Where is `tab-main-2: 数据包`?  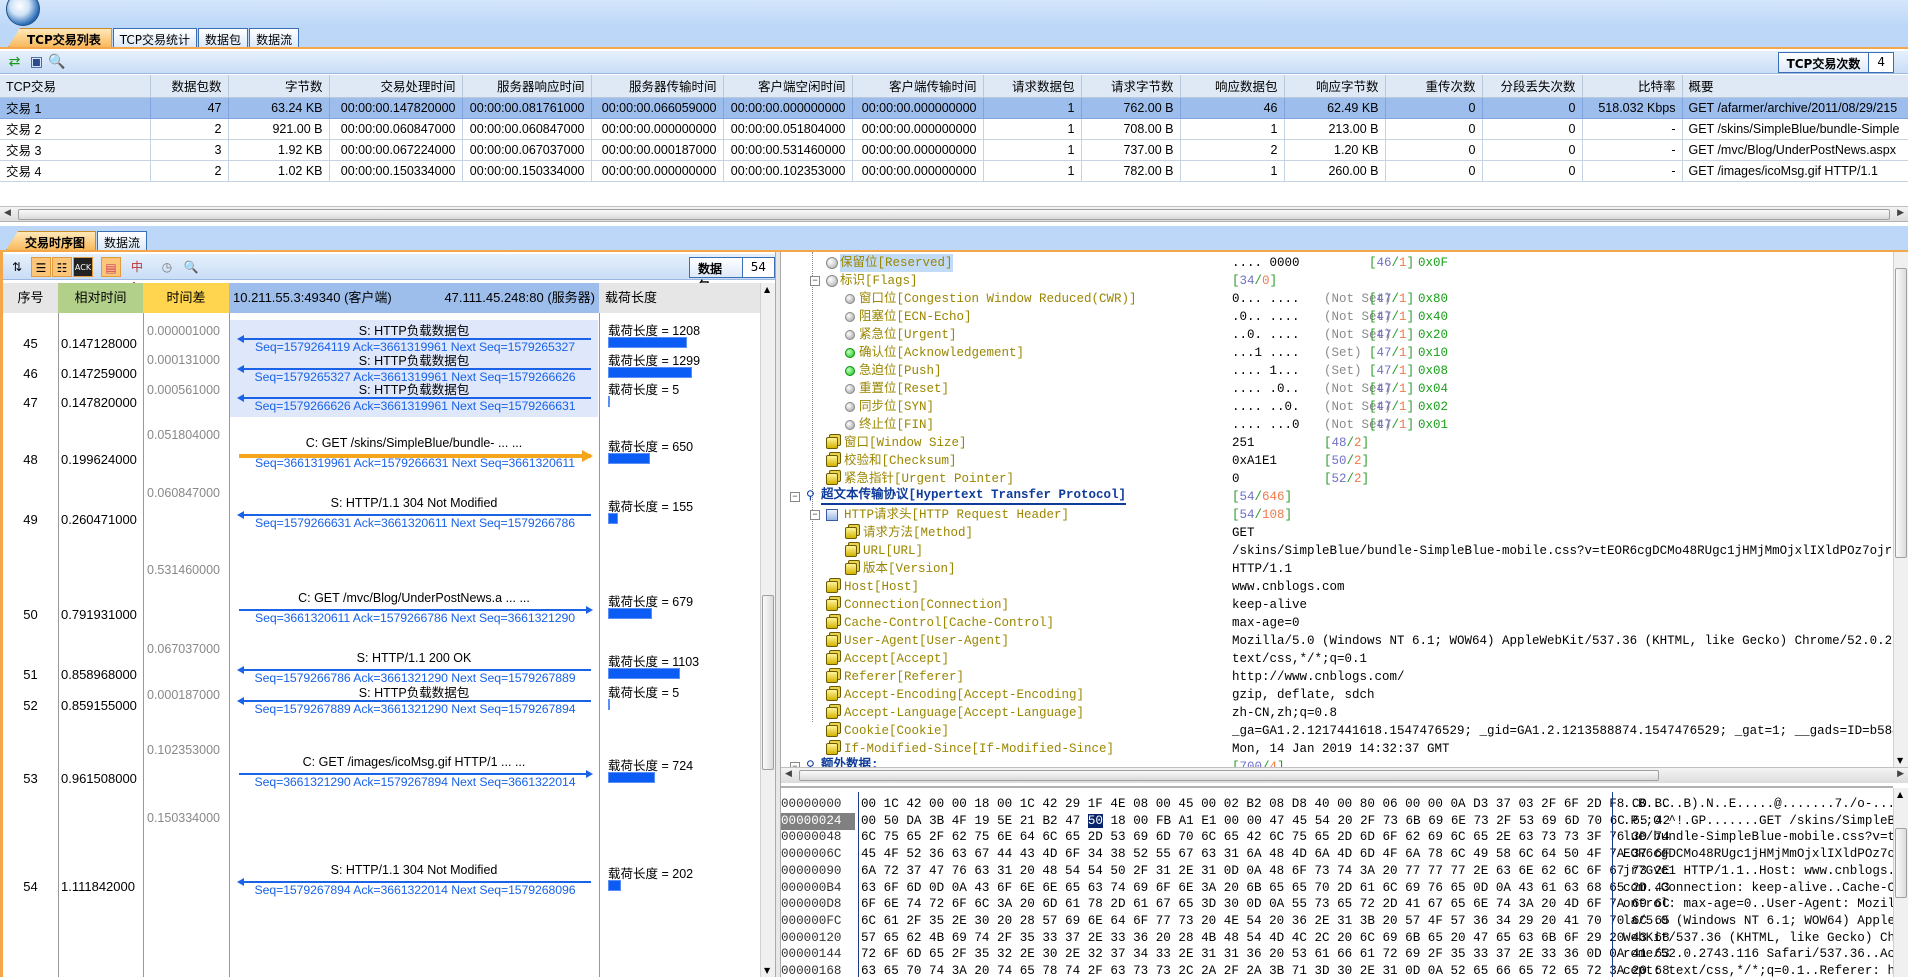 tab-main-2: 数据包 is located at coordinates (223, 37).